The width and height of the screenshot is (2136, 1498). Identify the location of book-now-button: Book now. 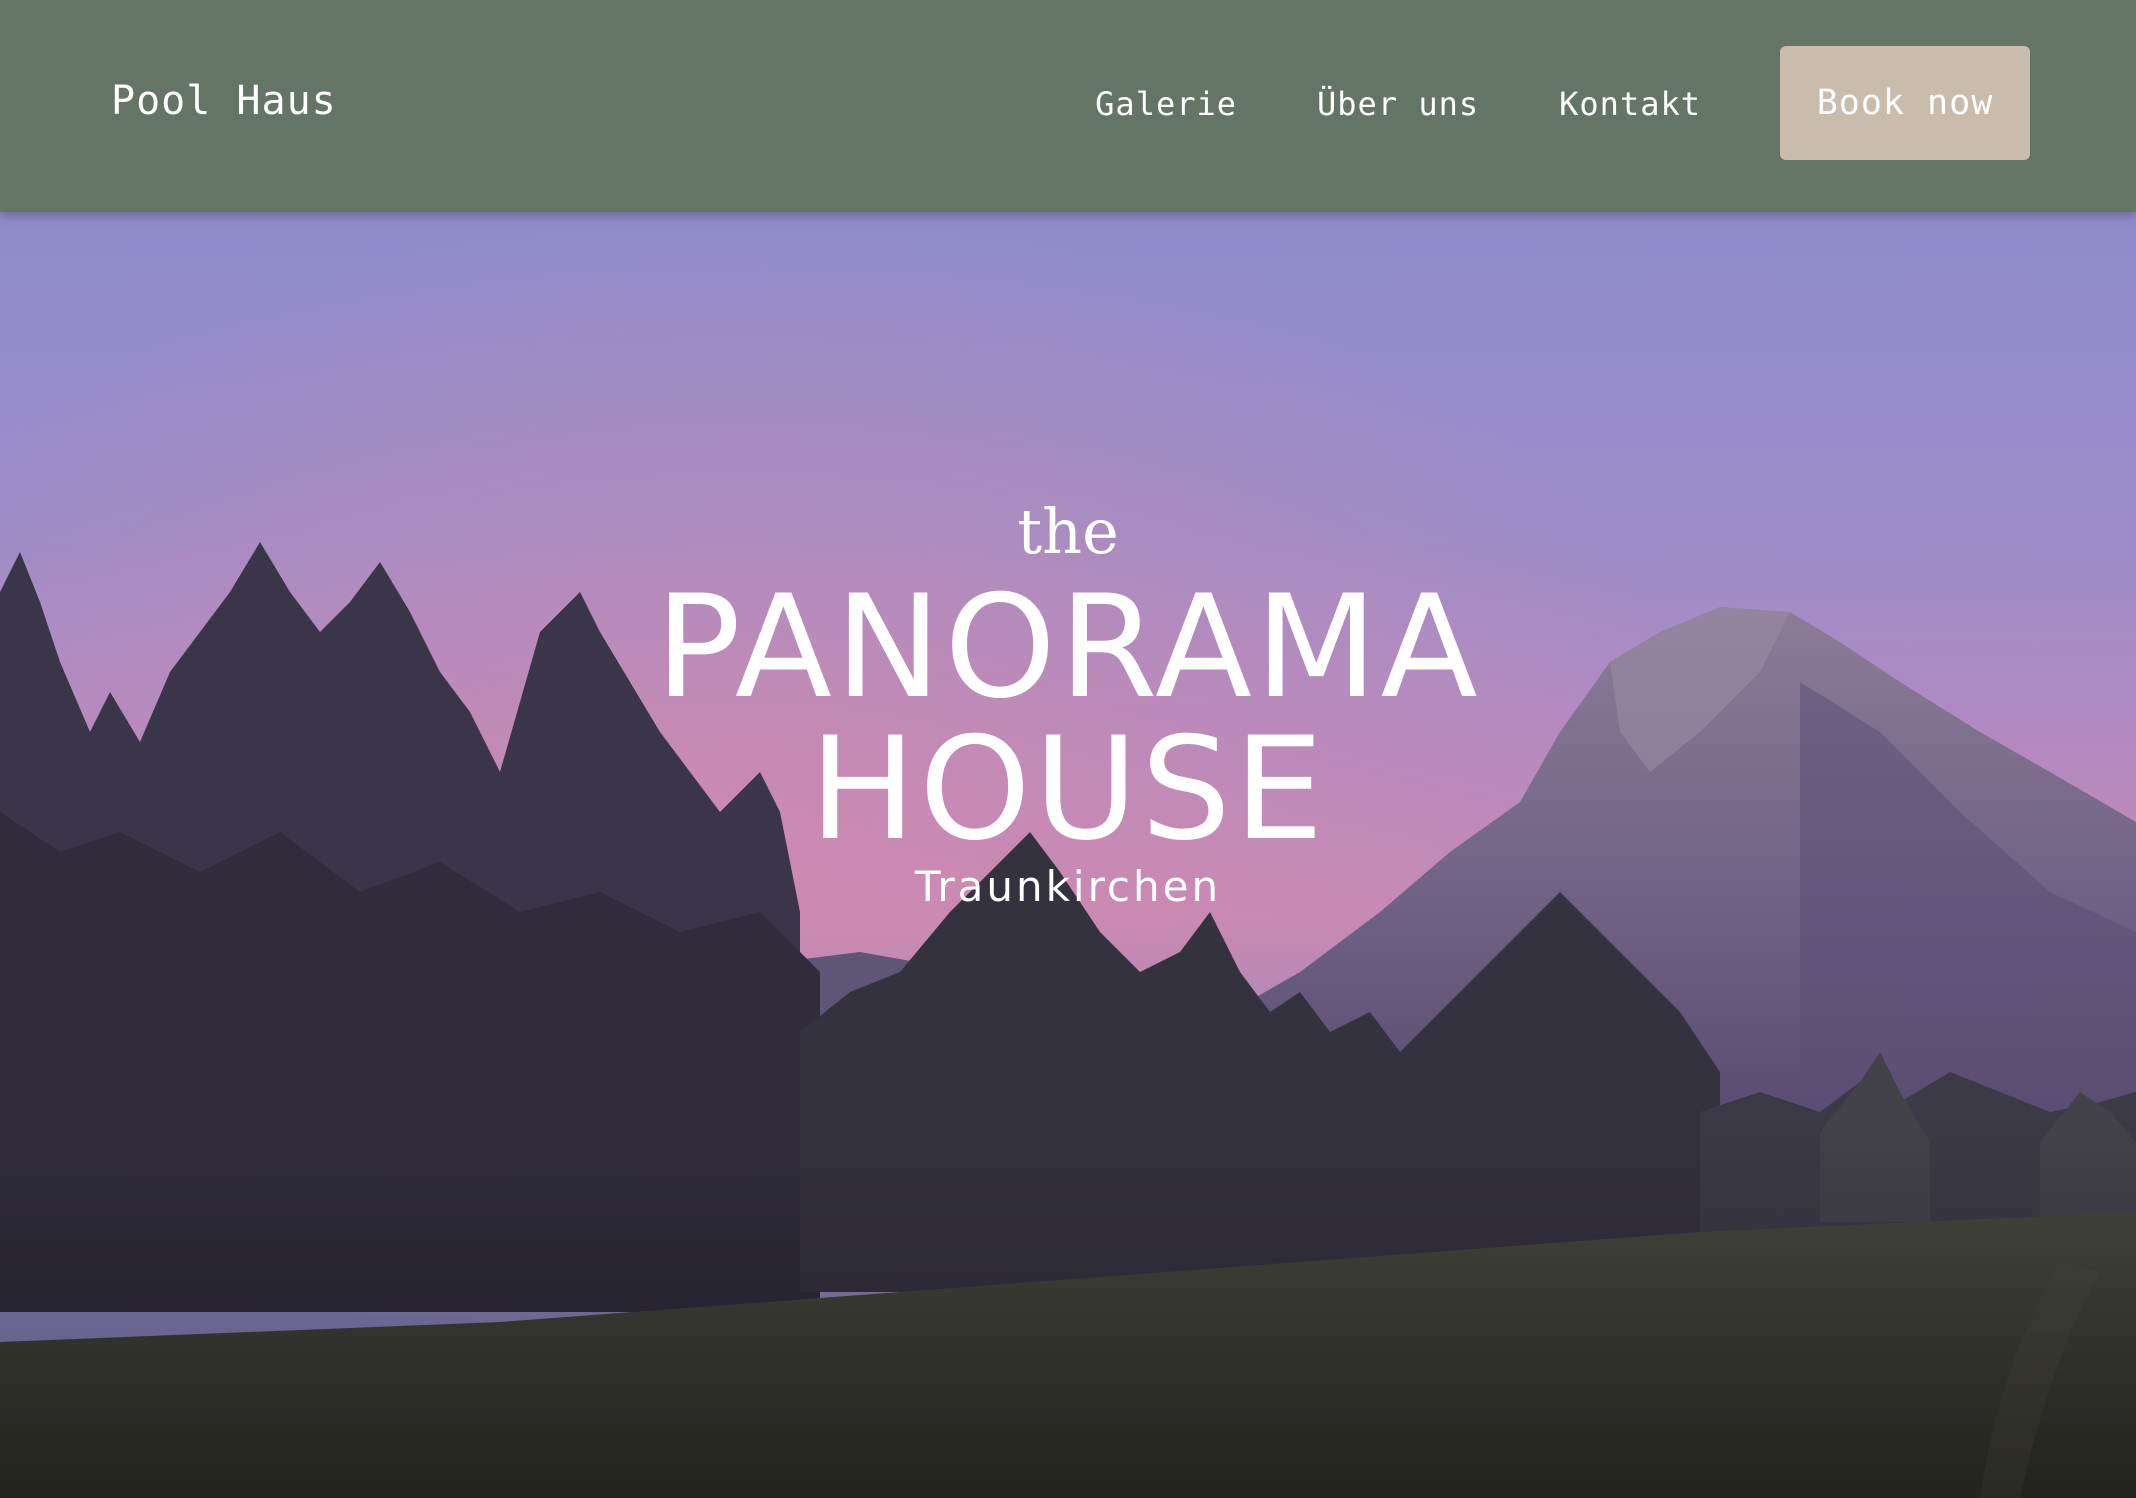
(1905, 103).